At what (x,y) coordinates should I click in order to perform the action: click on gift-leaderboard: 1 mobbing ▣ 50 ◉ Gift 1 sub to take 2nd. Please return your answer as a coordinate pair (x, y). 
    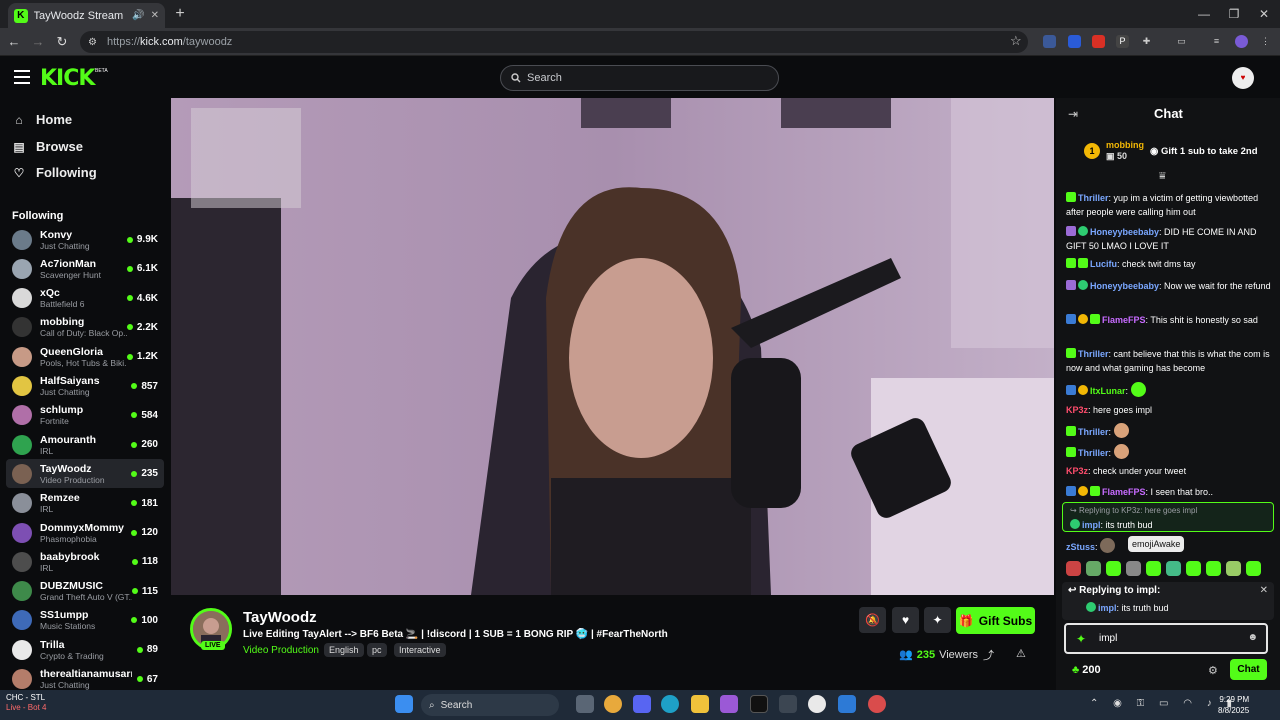
    Looking at the image, I should click on (1171, 151).